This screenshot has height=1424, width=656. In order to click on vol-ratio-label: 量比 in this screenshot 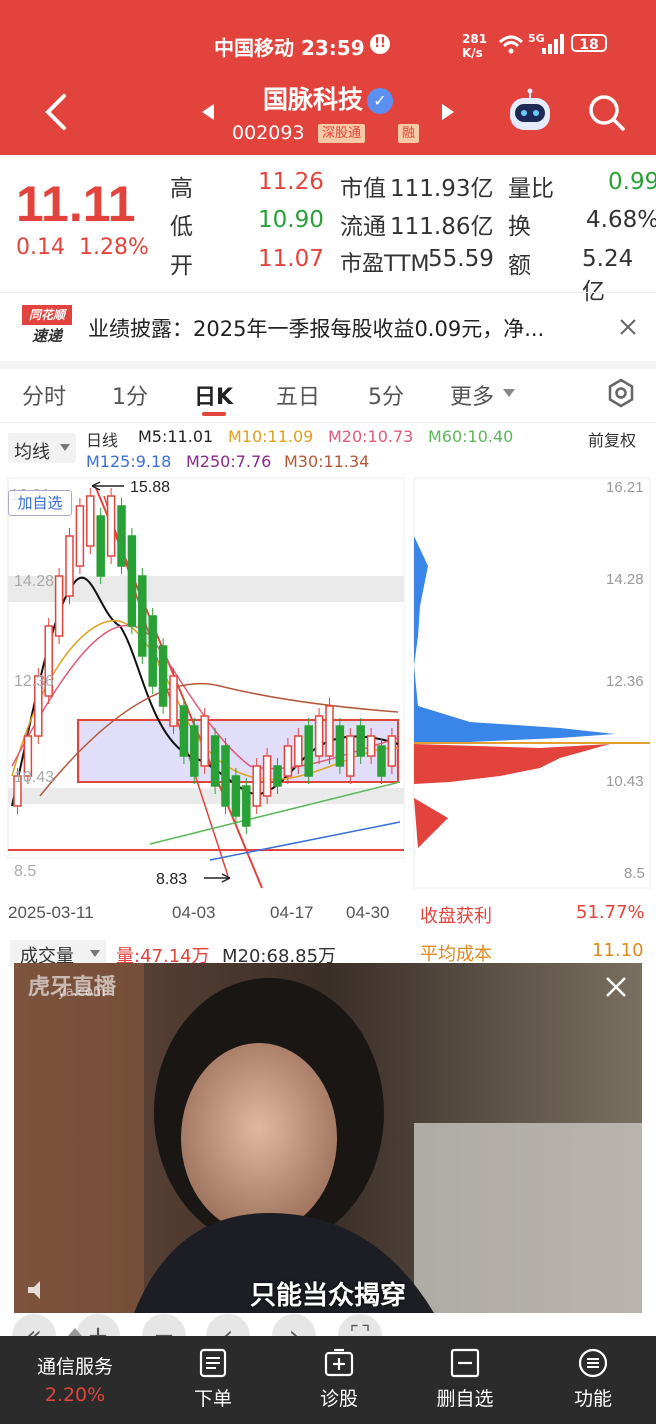, I will do `click(531, 189)`.